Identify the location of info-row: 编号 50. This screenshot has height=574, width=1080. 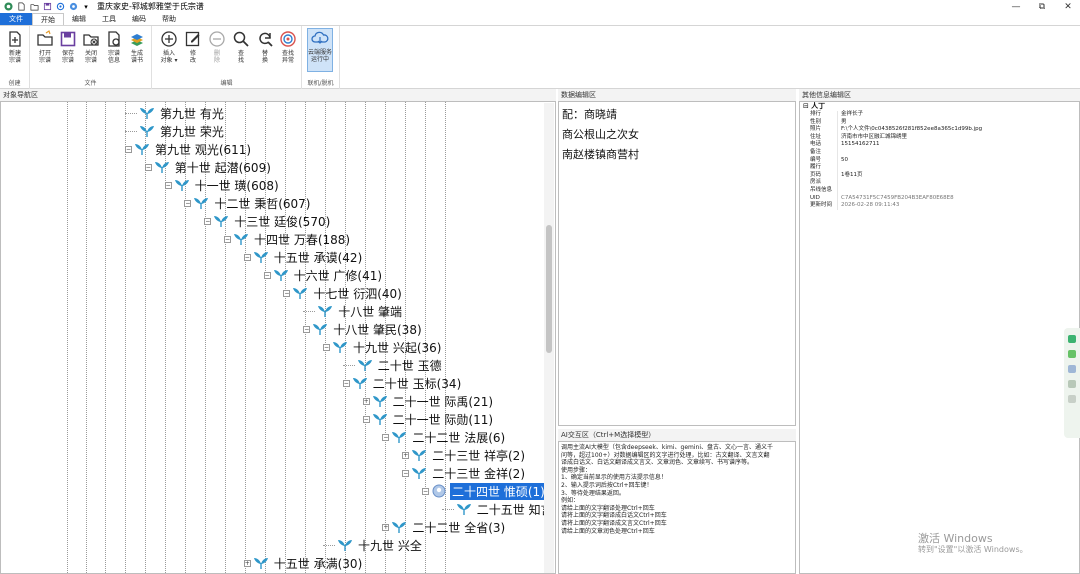
(939, 160).